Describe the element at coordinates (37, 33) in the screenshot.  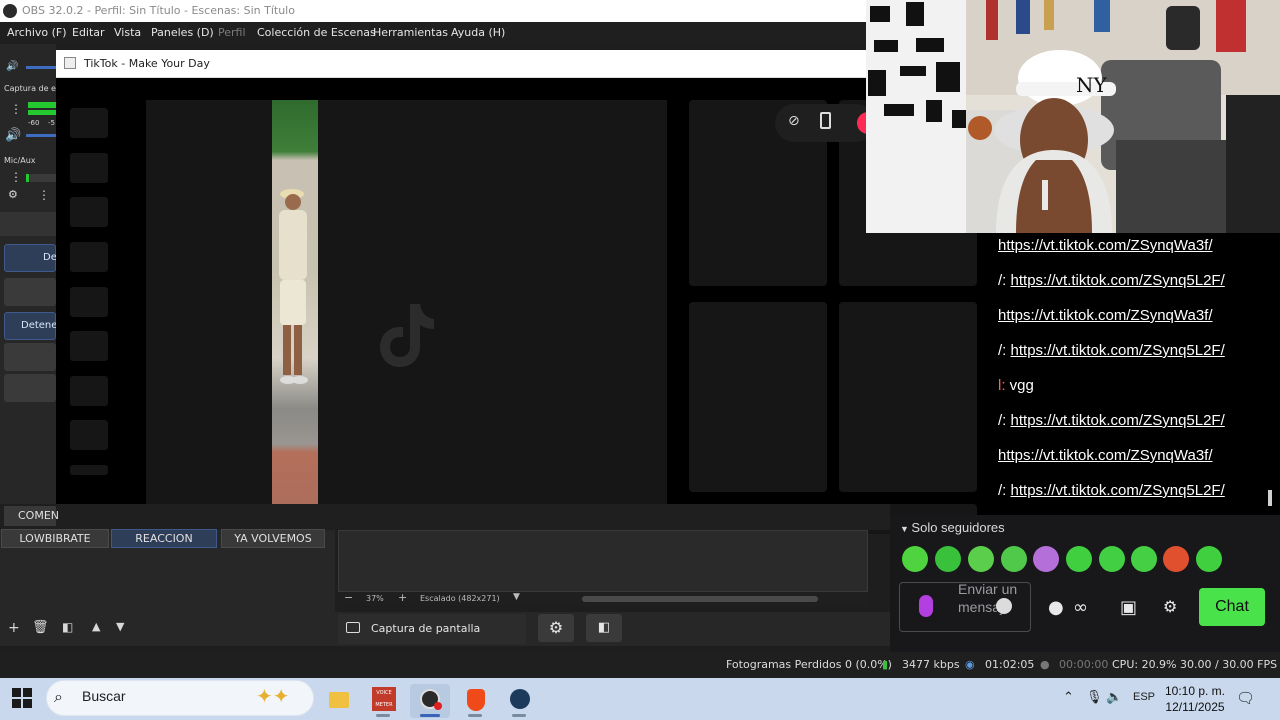
I see `menu-archivo: Archivo (F)` at that location.